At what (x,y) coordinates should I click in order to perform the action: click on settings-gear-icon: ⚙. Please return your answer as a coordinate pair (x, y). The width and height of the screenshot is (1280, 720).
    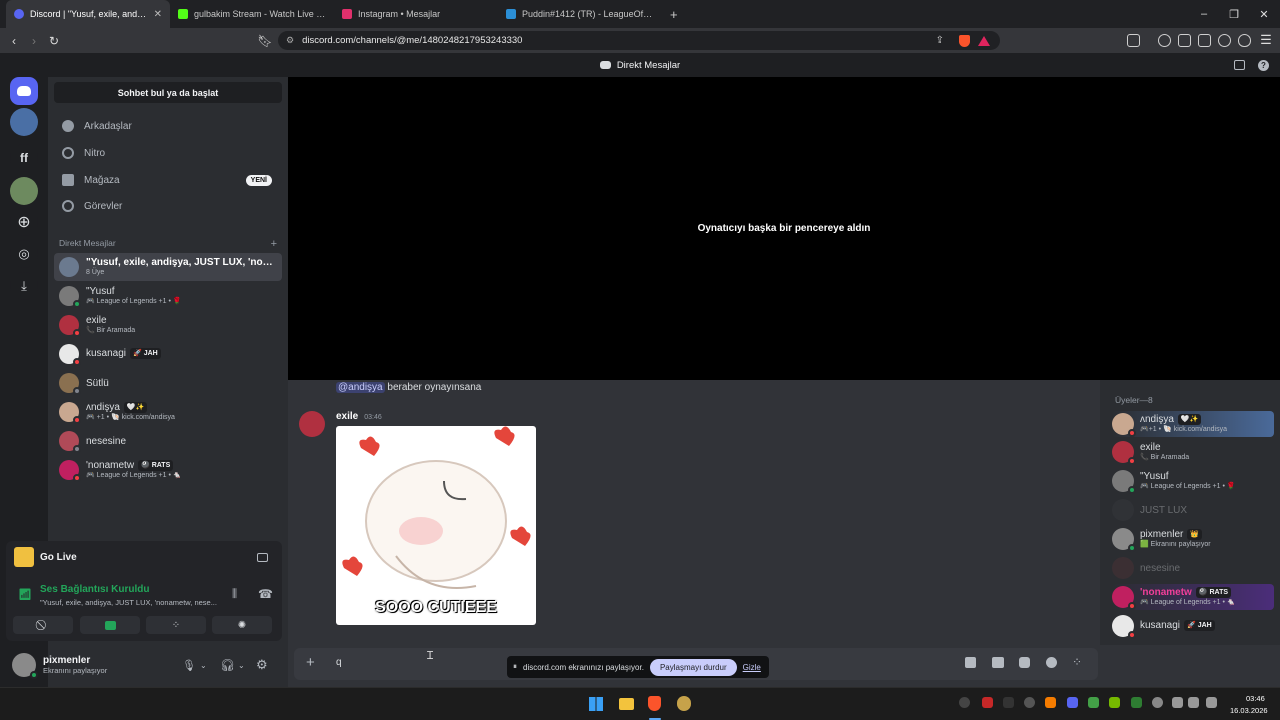
    Looking at the image, I should click on (262, 665).